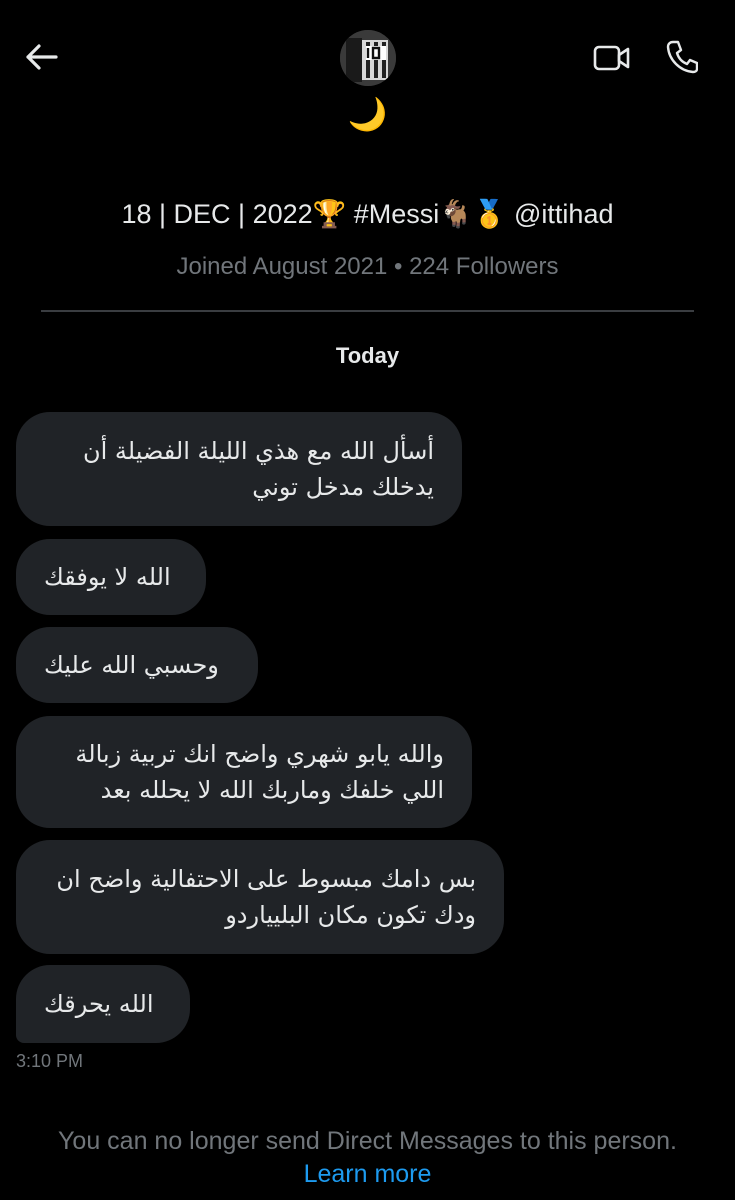 This screenshot has width=735, height=1200. I want to click on message-bubble: وحسبي الله عليك, so click(137, 665).